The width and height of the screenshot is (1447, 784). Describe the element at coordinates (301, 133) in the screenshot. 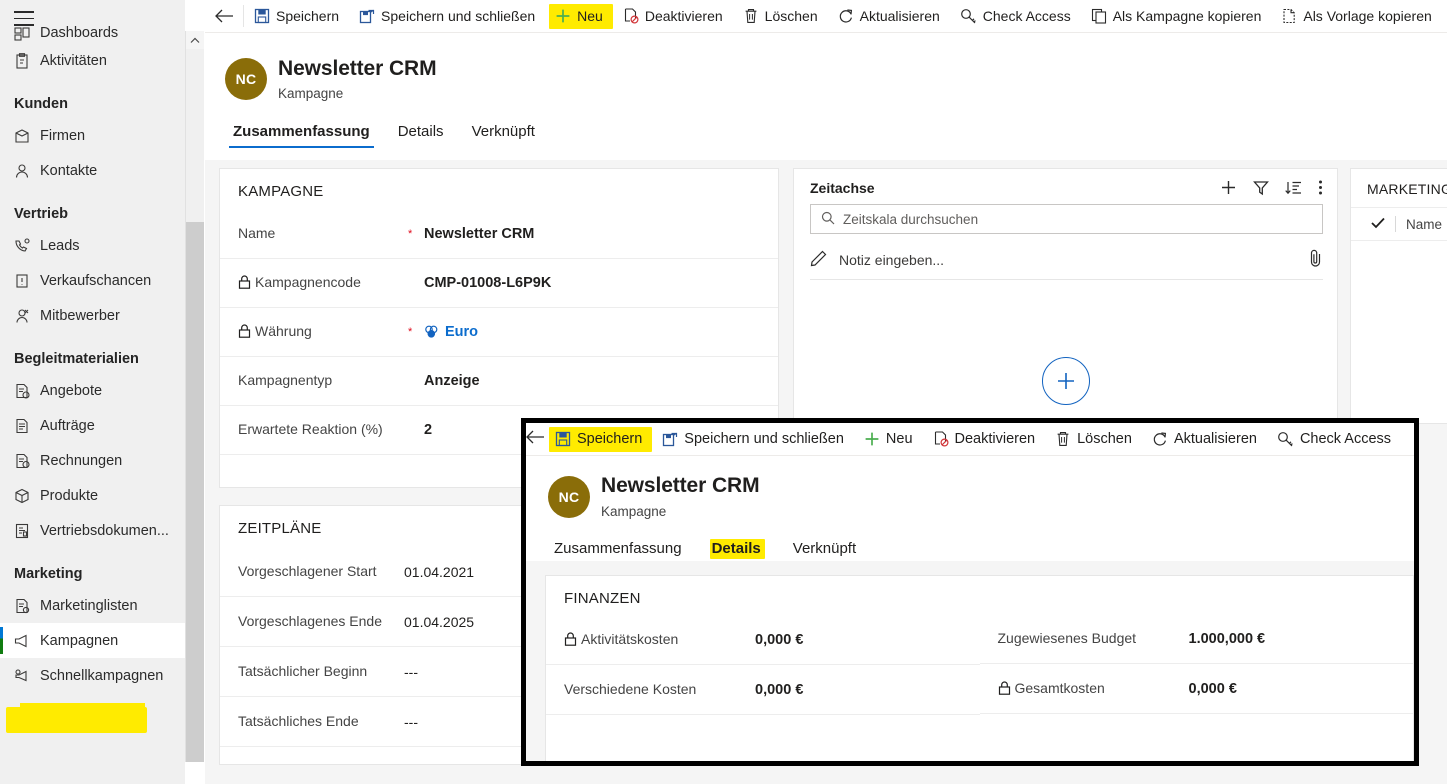

I see `tab-zusammenfassung: Zusammenfassung` at that location.